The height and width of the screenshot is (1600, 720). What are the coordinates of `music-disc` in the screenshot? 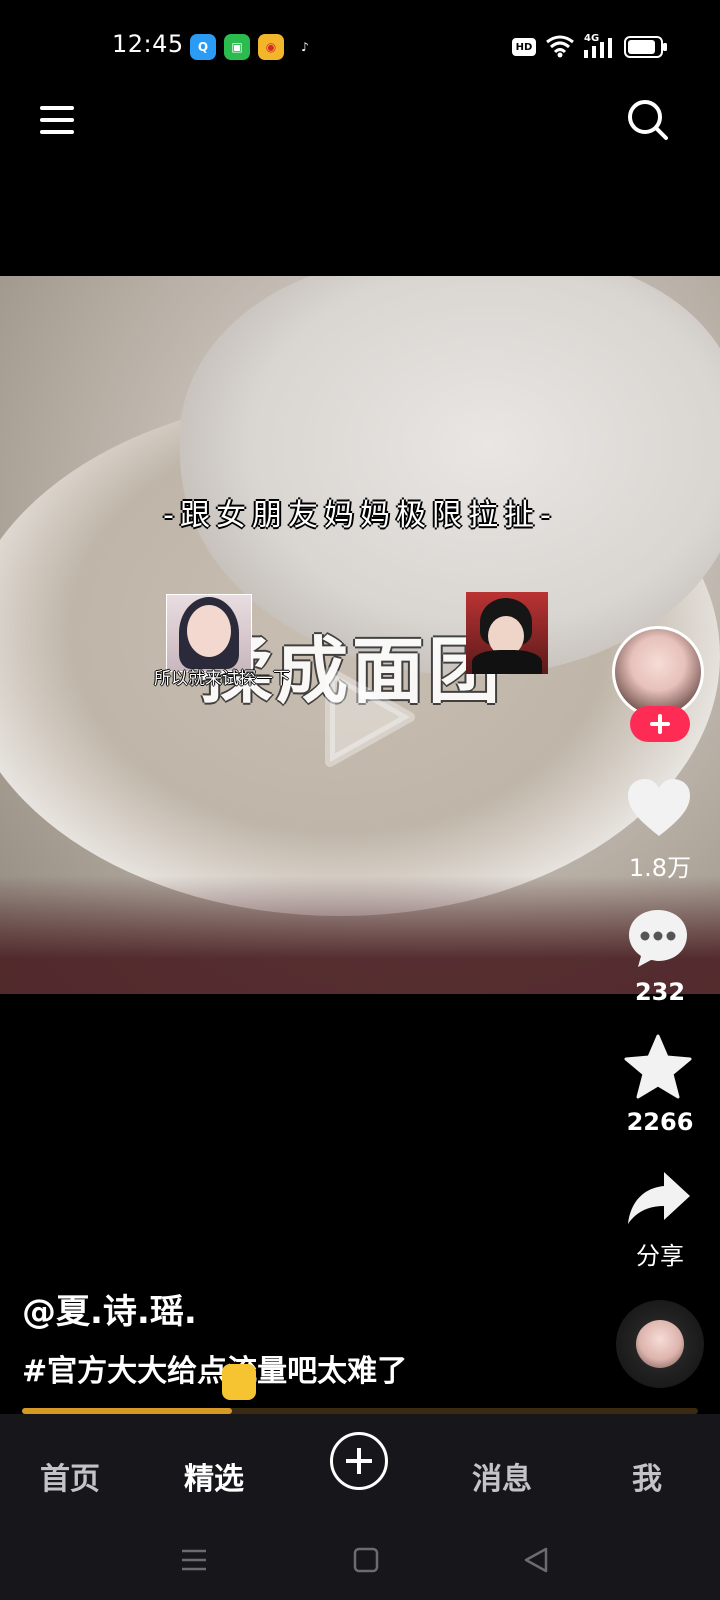 It's located at (660, 1344).